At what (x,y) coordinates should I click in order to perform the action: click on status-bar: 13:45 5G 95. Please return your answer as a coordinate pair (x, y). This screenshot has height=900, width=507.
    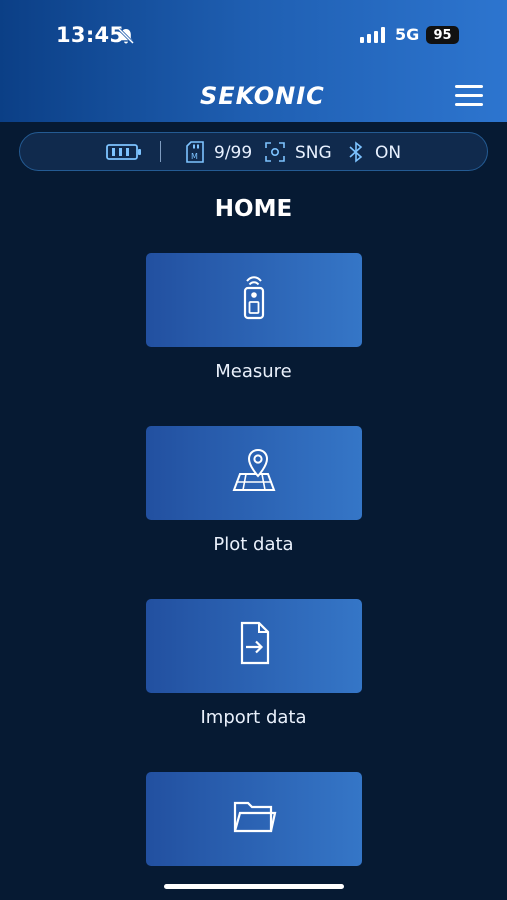
    Looking at the image, I should click on (253, 35).